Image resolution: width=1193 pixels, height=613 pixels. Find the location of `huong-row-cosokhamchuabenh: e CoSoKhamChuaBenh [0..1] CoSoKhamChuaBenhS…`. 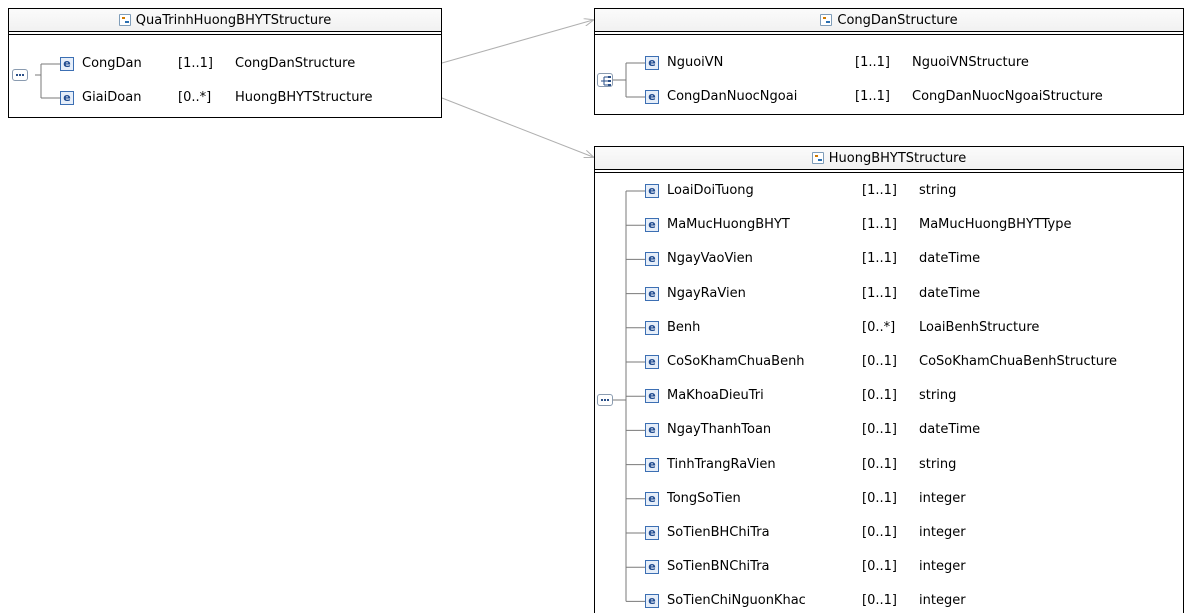

huong-row-cosokhamchuabenh: e CoSoKhamChuaBenh [0..1] CoSoKhamChuaBenhS… is located at coordinates (881, 362).